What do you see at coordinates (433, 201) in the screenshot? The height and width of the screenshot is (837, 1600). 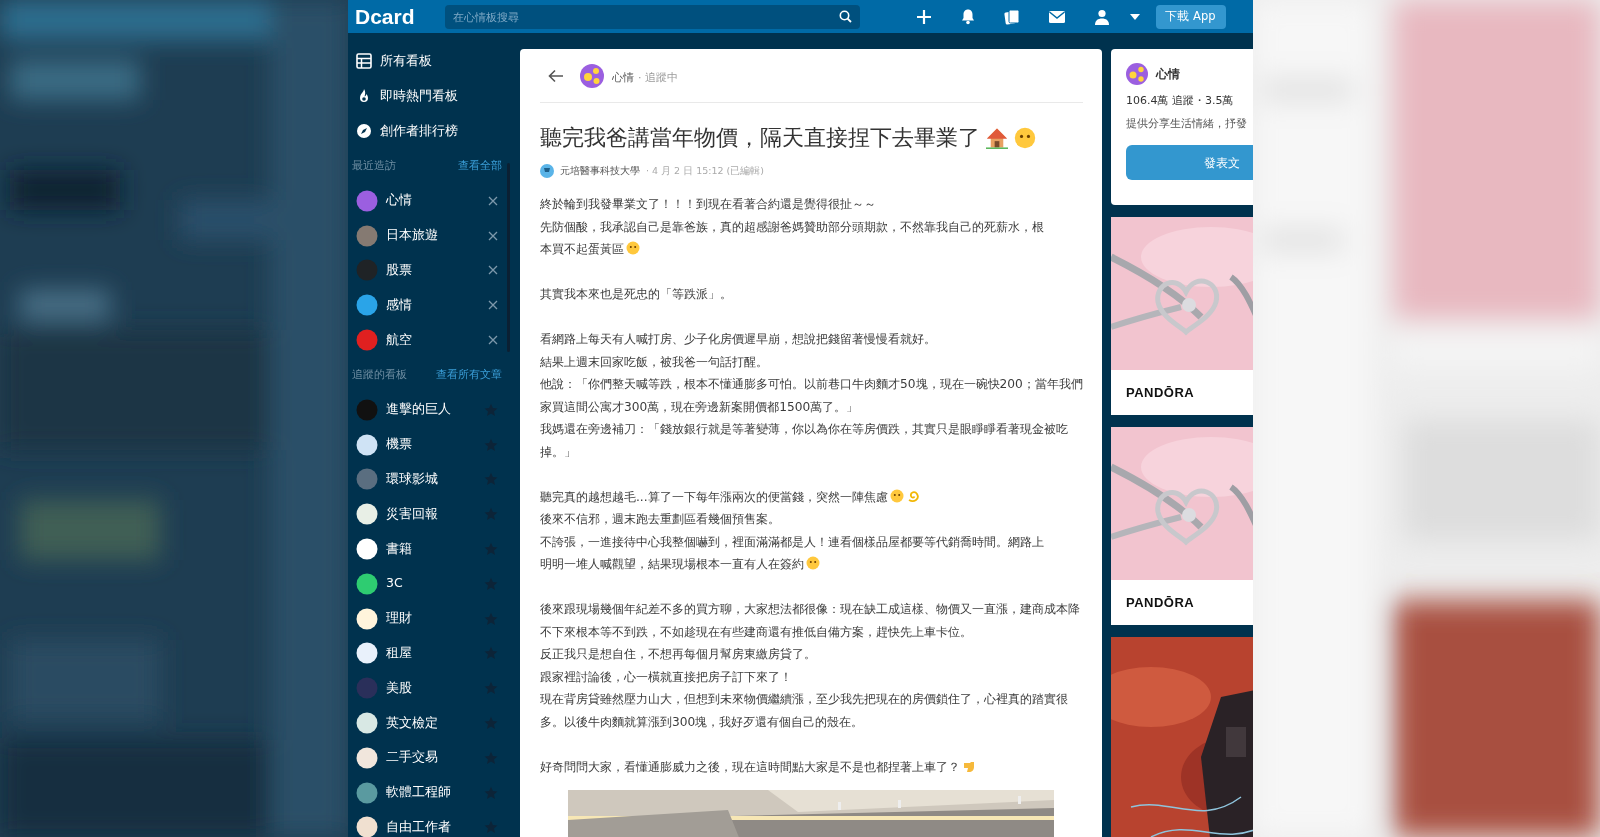 I see `board-item: 心情` at bounding box center [433, 201].